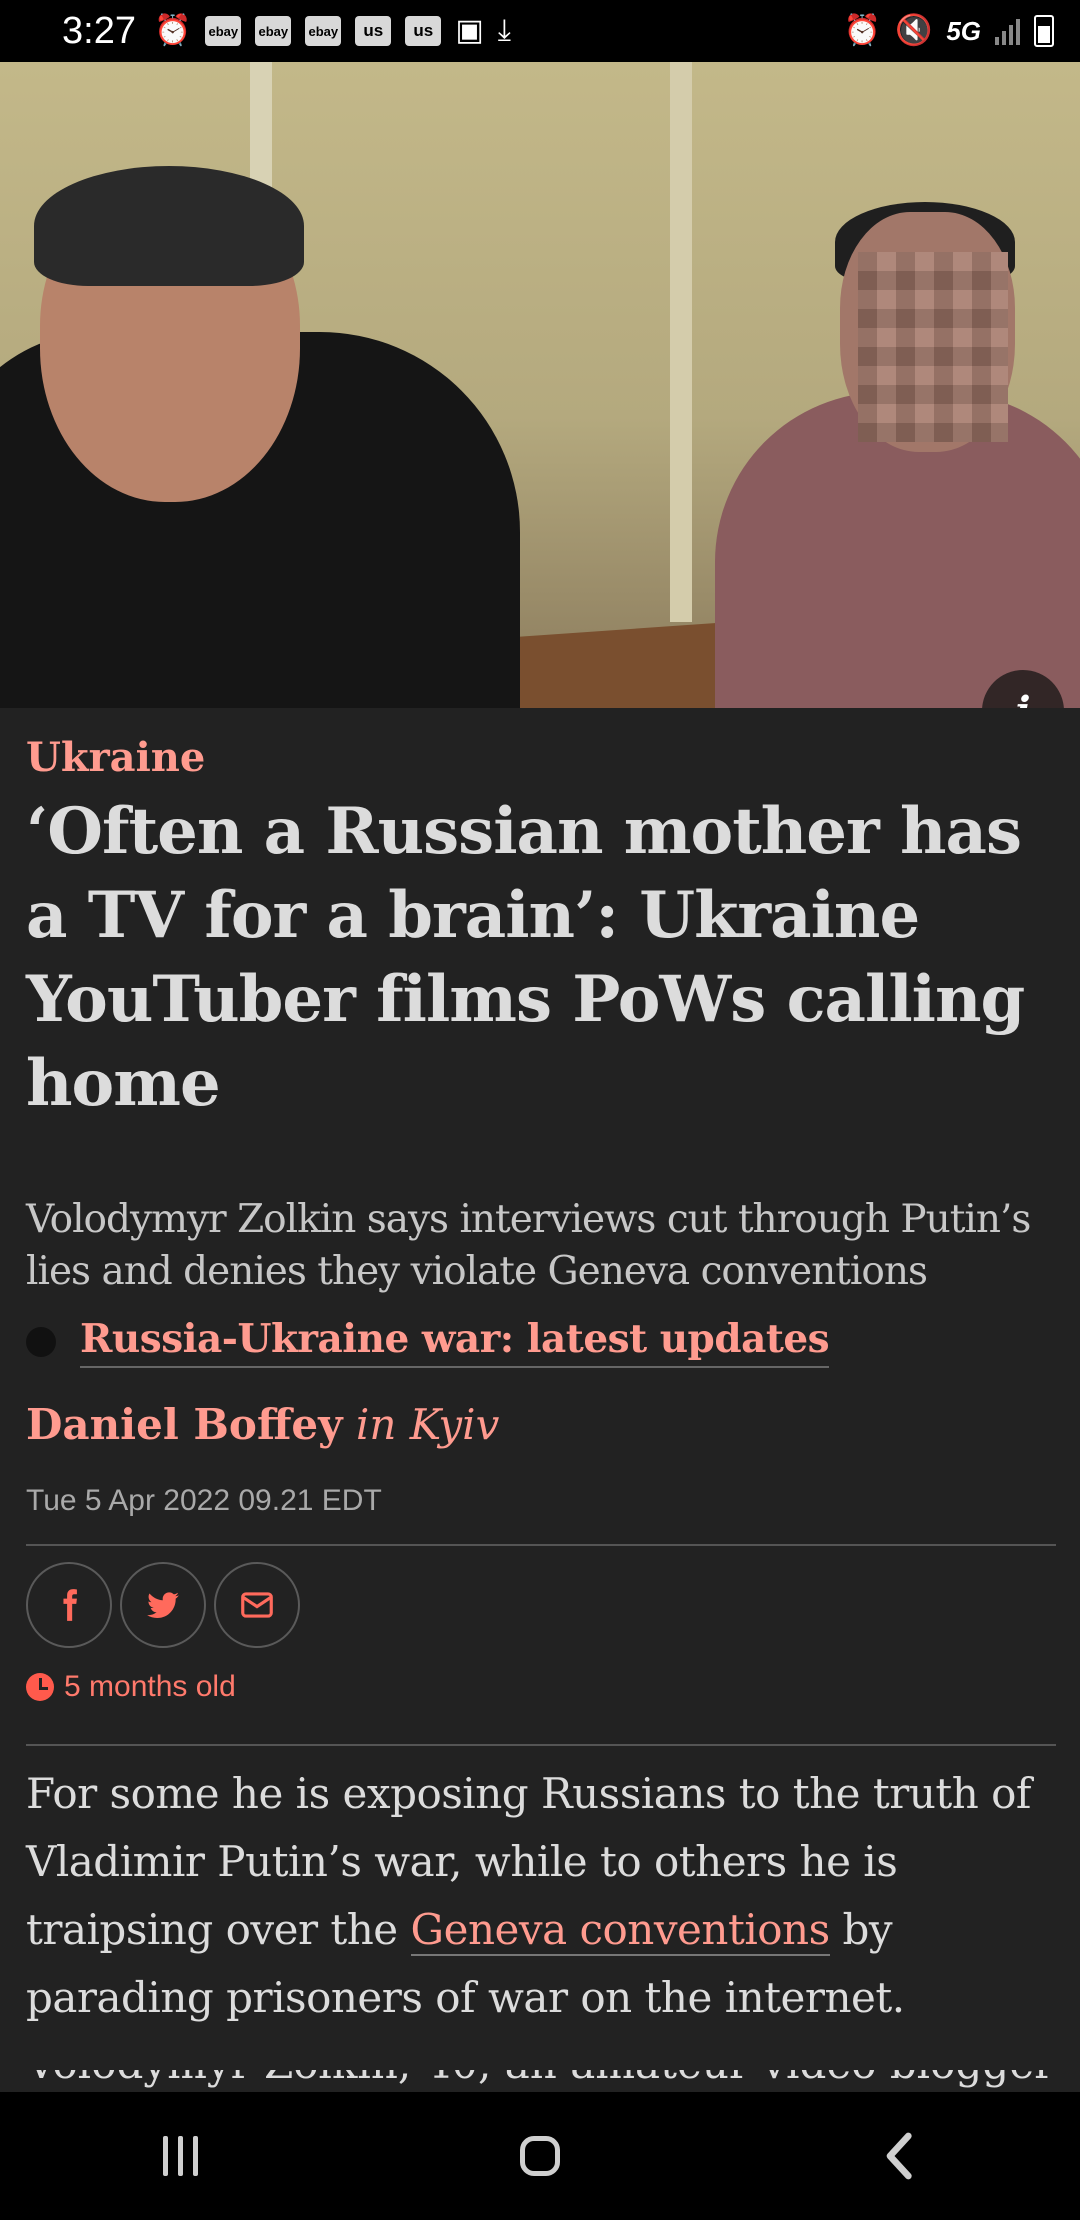 This screenshot has height=2220, width=1080. I want to click on twitter-icon, so click(163, 1605).